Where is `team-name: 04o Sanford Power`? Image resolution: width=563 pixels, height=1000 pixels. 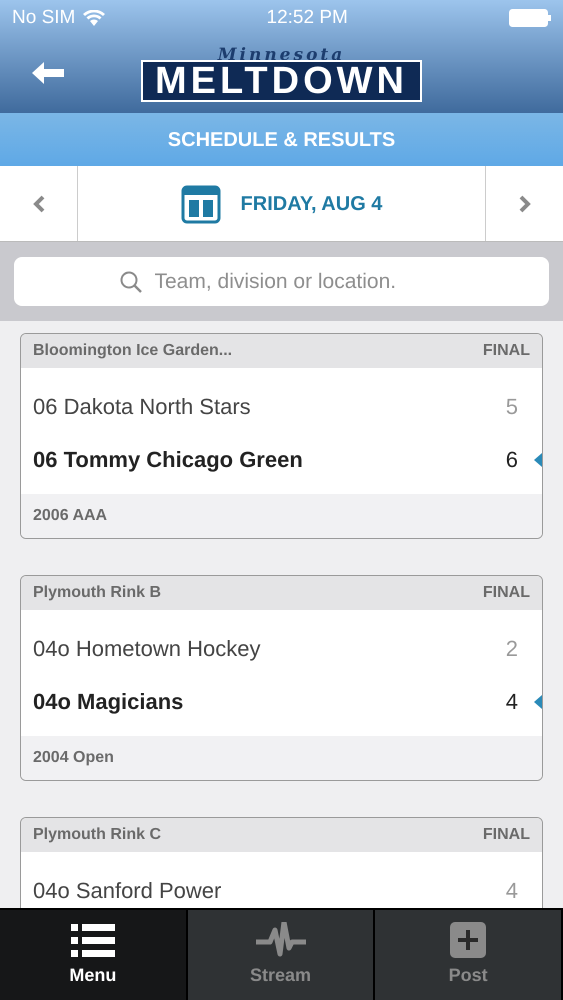
team-name: 04o Sanford Power is located at coordinates (127, 891).